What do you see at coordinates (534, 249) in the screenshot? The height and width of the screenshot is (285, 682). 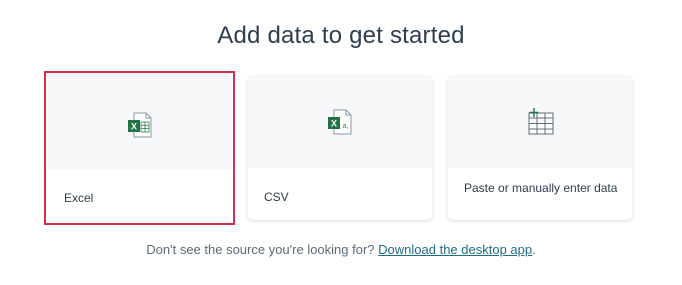 I see `footer-period: .` at bounding box center [534, 249].